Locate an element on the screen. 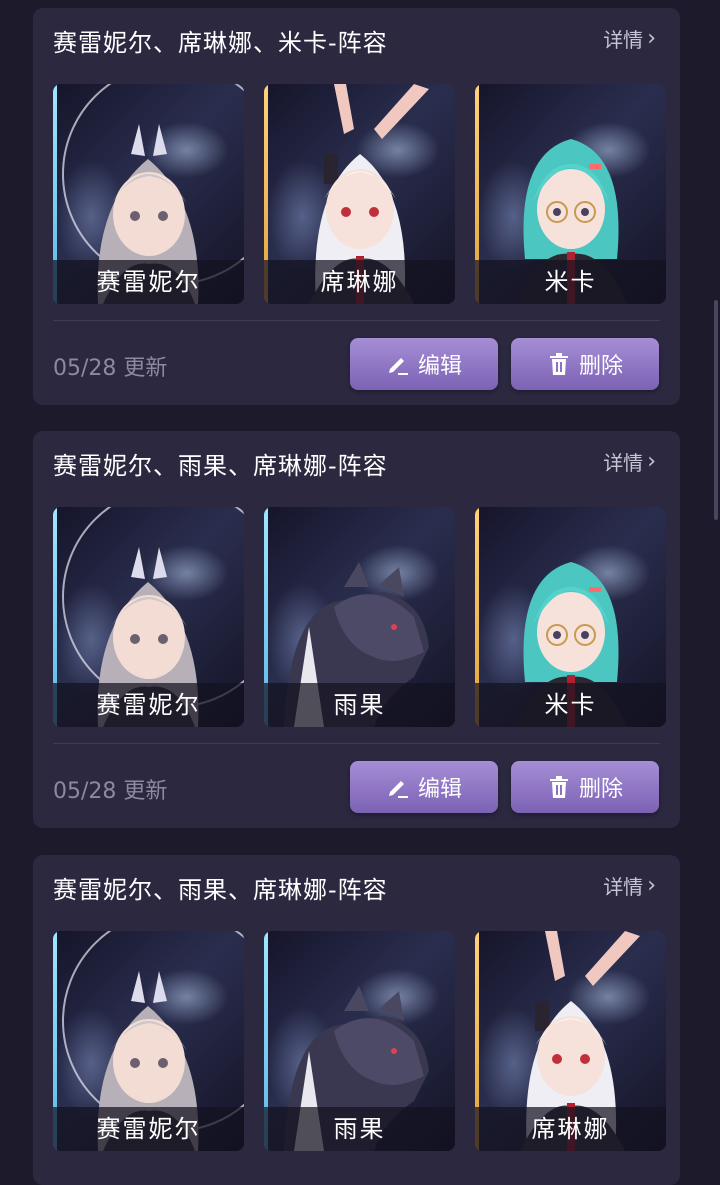 Image resolution: width=720 pixels, height=1185 pixels. team-title: 赛雷妮尔、席琳娜、米卡-阵容 is located at coordinates (220, 43).